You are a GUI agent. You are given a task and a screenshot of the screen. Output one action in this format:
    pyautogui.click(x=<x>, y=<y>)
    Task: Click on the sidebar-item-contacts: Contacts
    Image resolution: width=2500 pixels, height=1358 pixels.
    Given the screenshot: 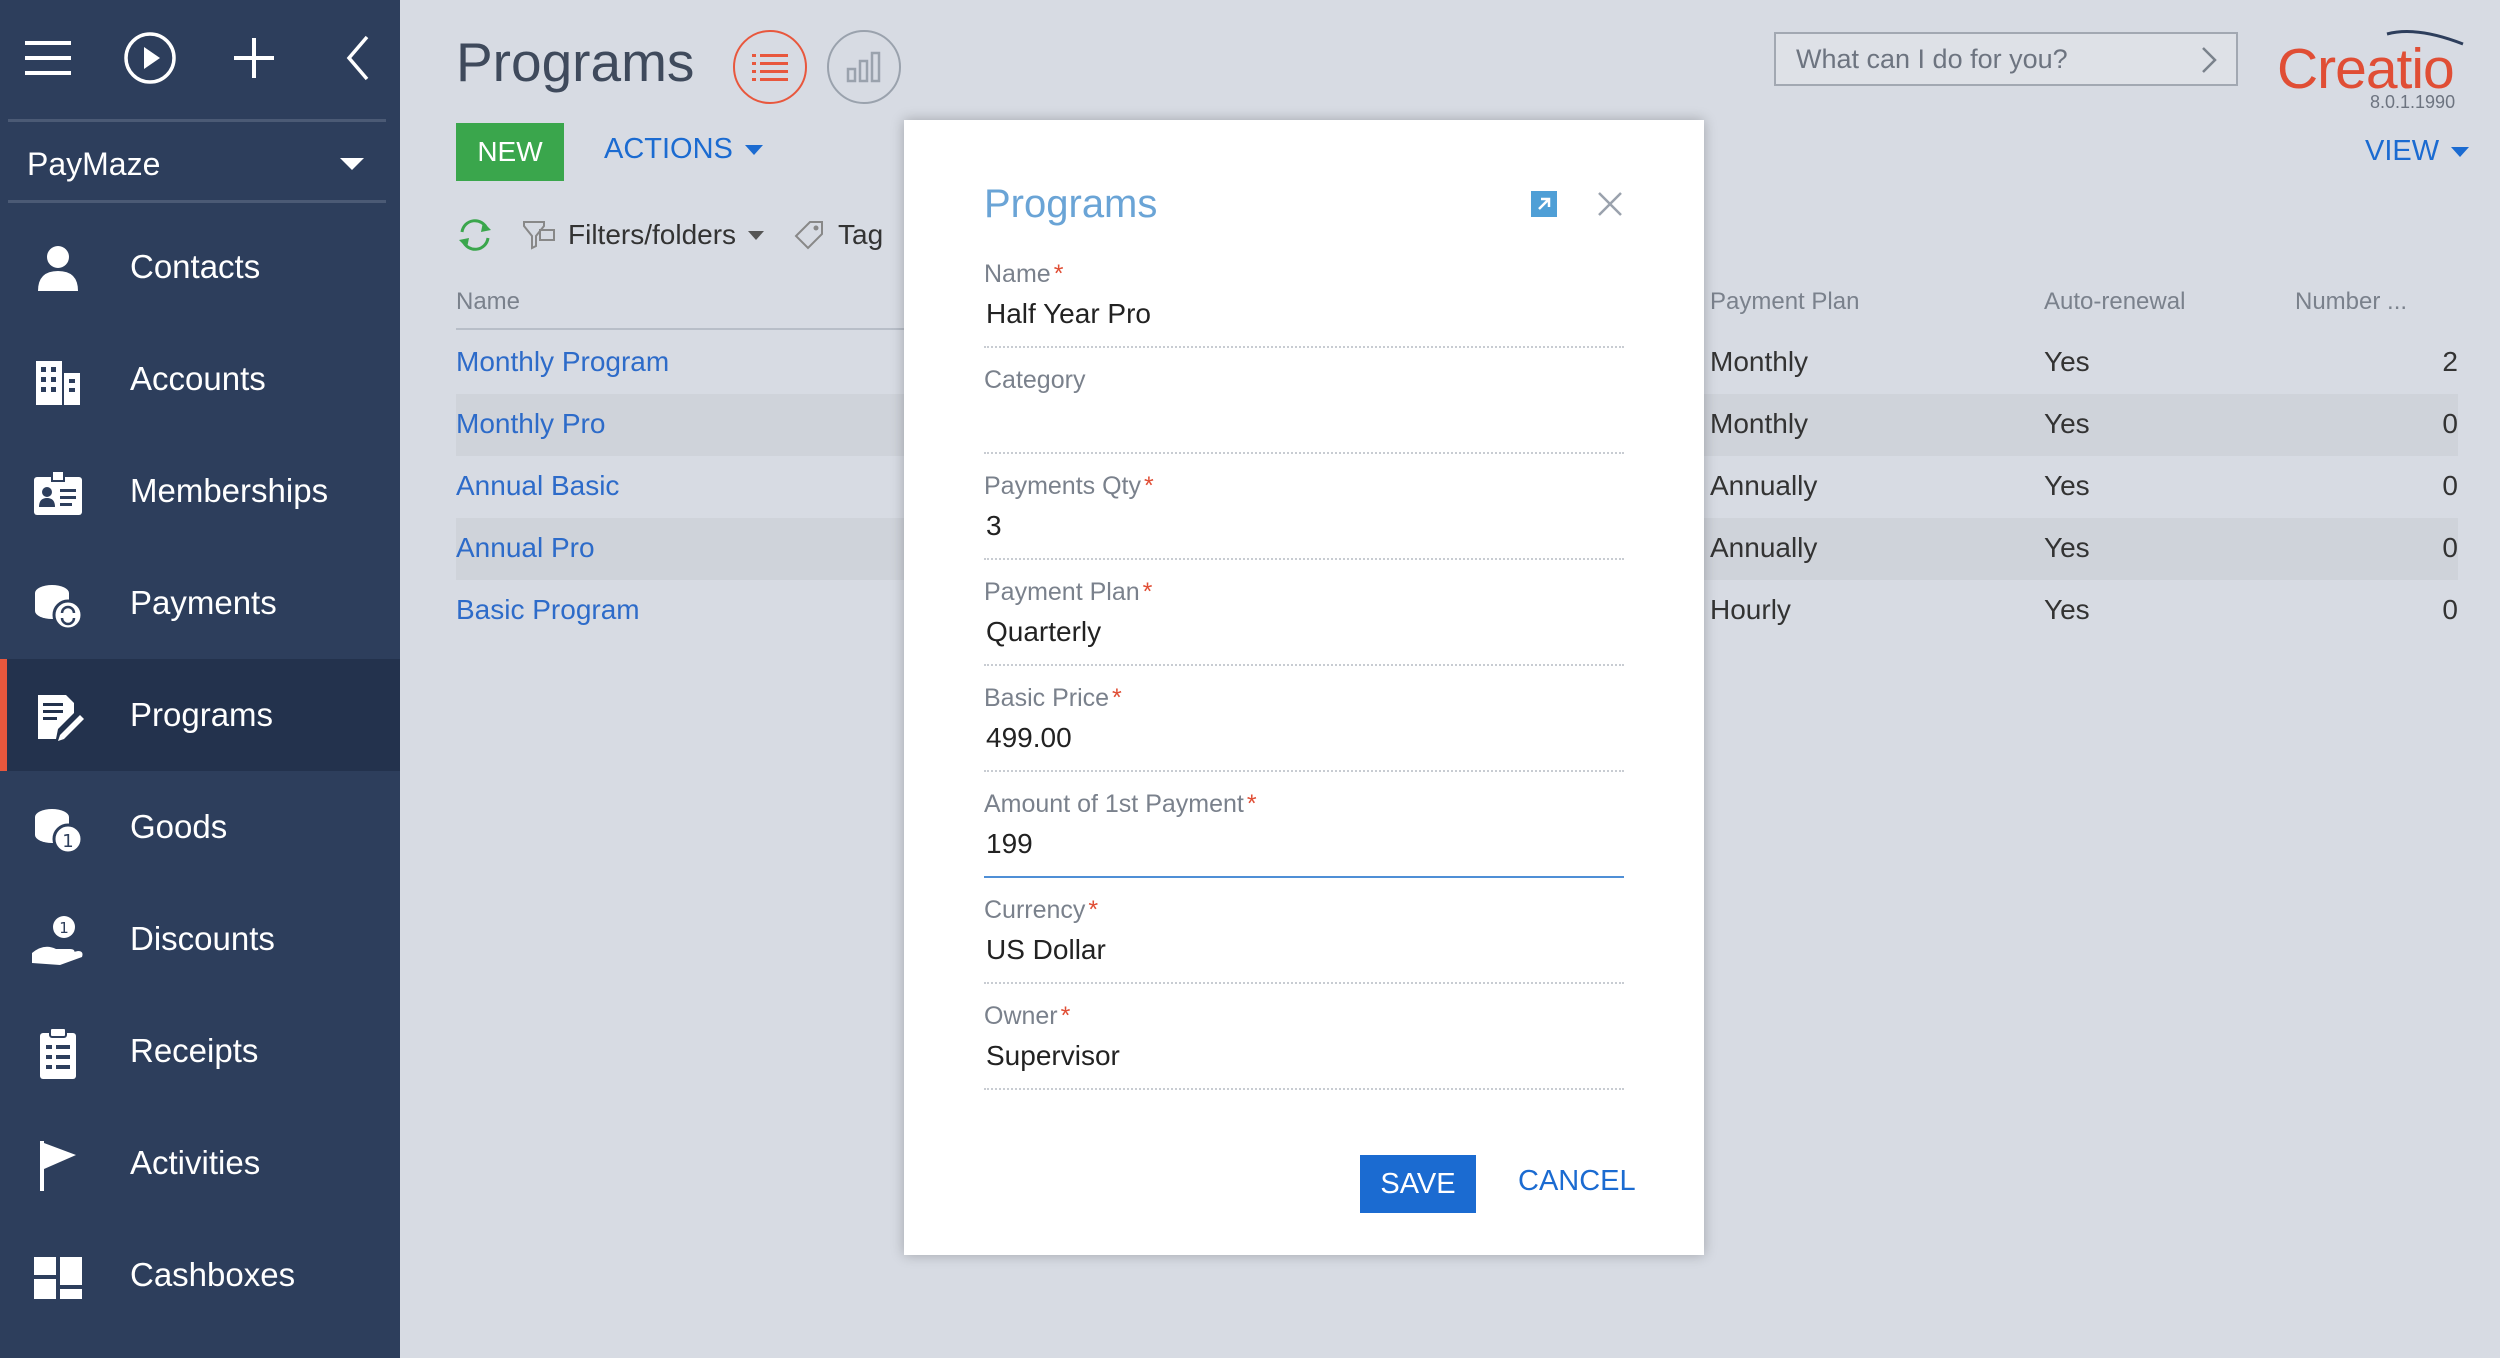 What is the action you would take?
    pyautogui.click(x=200, y=267)
    